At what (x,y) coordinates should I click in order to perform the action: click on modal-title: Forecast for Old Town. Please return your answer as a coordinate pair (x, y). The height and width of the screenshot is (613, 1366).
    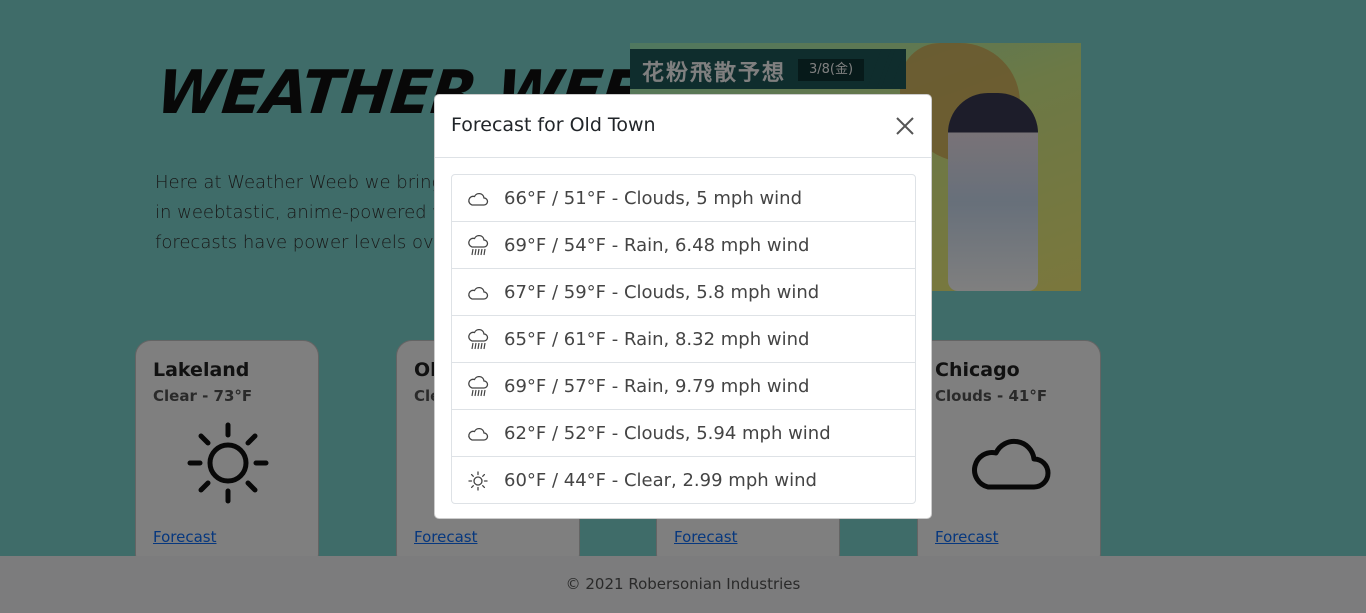
    Looking at the image, I should click on (553, 125).